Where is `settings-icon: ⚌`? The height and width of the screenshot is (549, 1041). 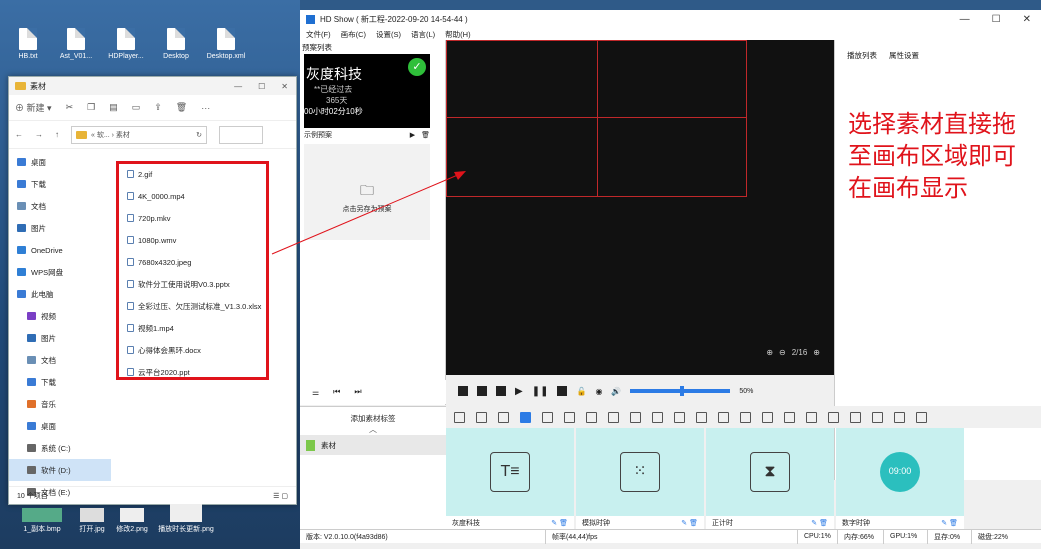 settings-icon: ⚌ is located at coordinates (315, 392).